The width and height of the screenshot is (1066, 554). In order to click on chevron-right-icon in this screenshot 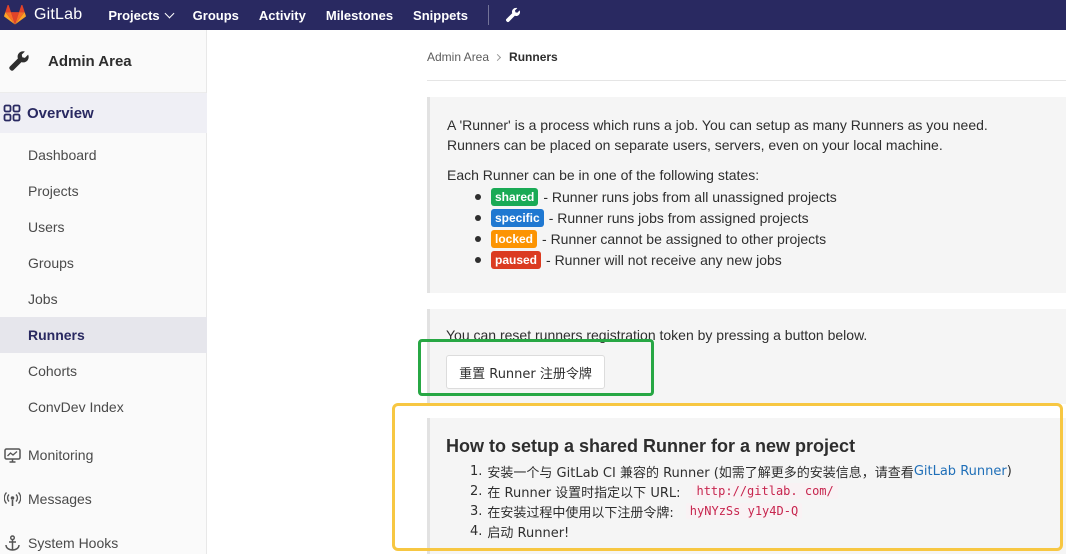, I will do `click(498, 57)`.